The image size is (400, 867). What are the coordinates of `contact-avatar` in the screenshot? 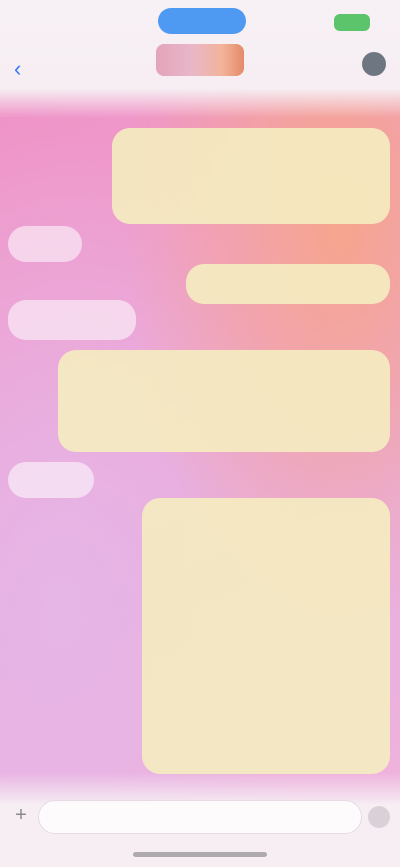 It's located at (200, 60).